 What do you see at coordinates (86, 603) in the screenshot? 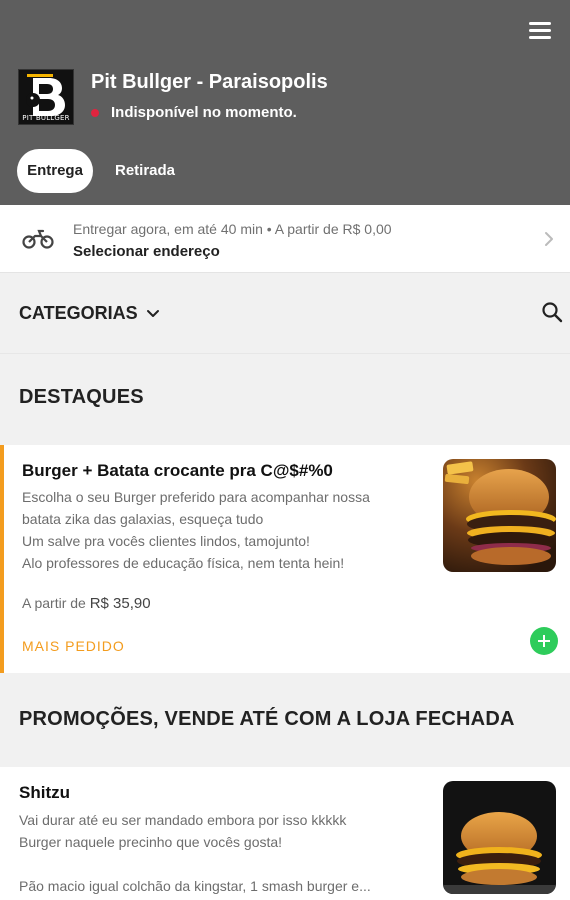
I see `product-price: A partir de R$ 35,90` at bounding box center [86, 603].